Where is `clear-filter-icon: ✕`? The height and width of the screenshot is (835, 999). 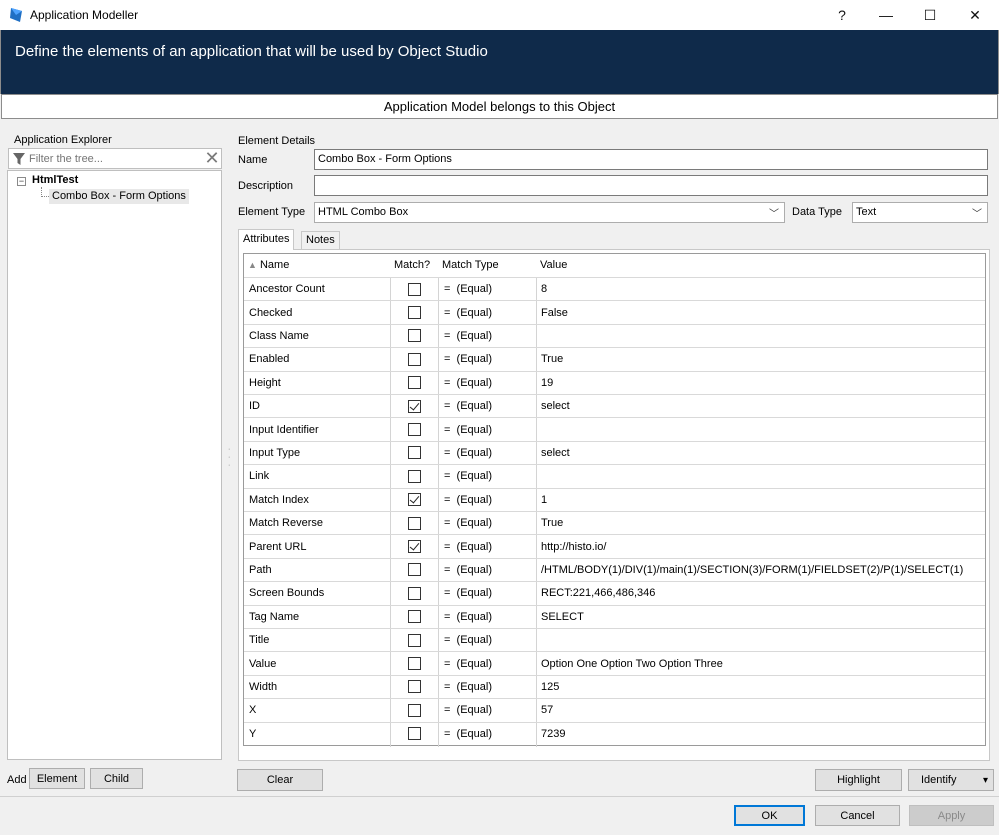 clear-filter-icon: ✕ is located at coordinates (212, 158).